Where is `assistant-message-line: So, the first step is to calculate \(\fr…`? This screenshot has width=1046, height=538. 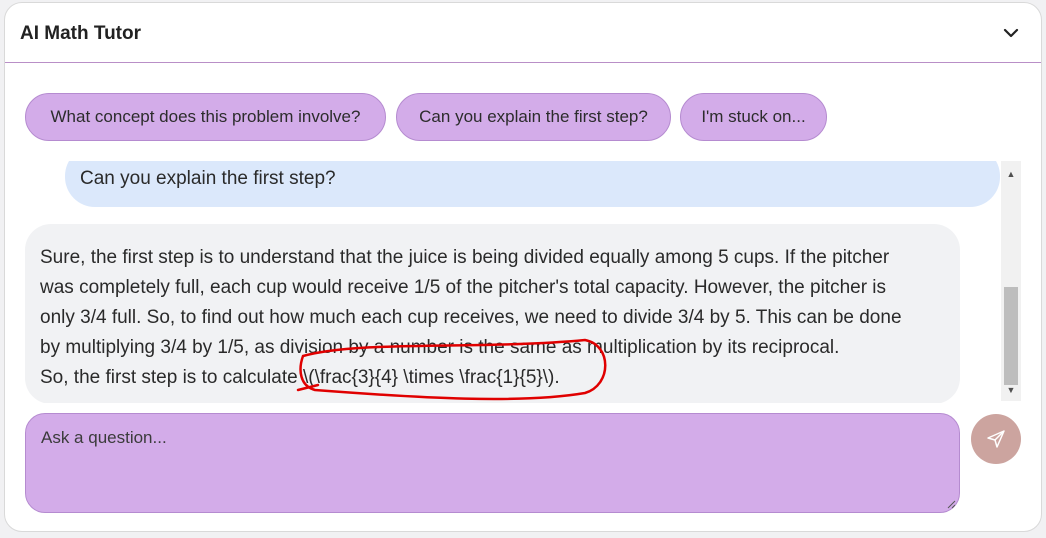 assistant-message-line: So, the first step is to calculate \(\fr… is located at coordinates (300, 377).